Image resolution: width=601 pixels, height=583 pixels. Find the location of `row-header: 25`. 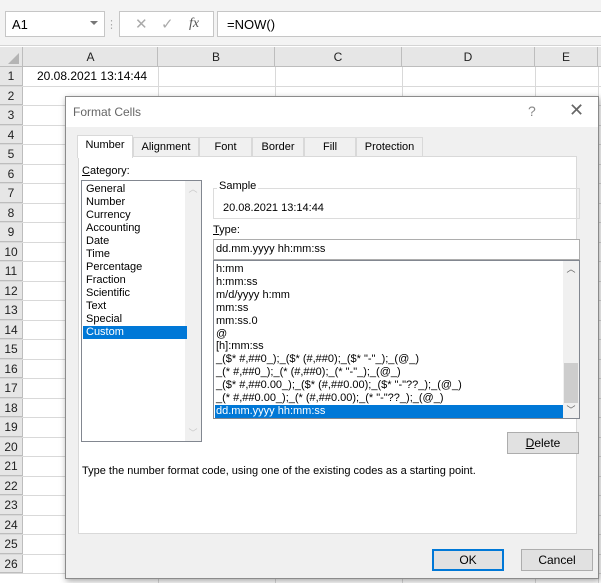

row-header: 25 is located at coordinates (11, 544).